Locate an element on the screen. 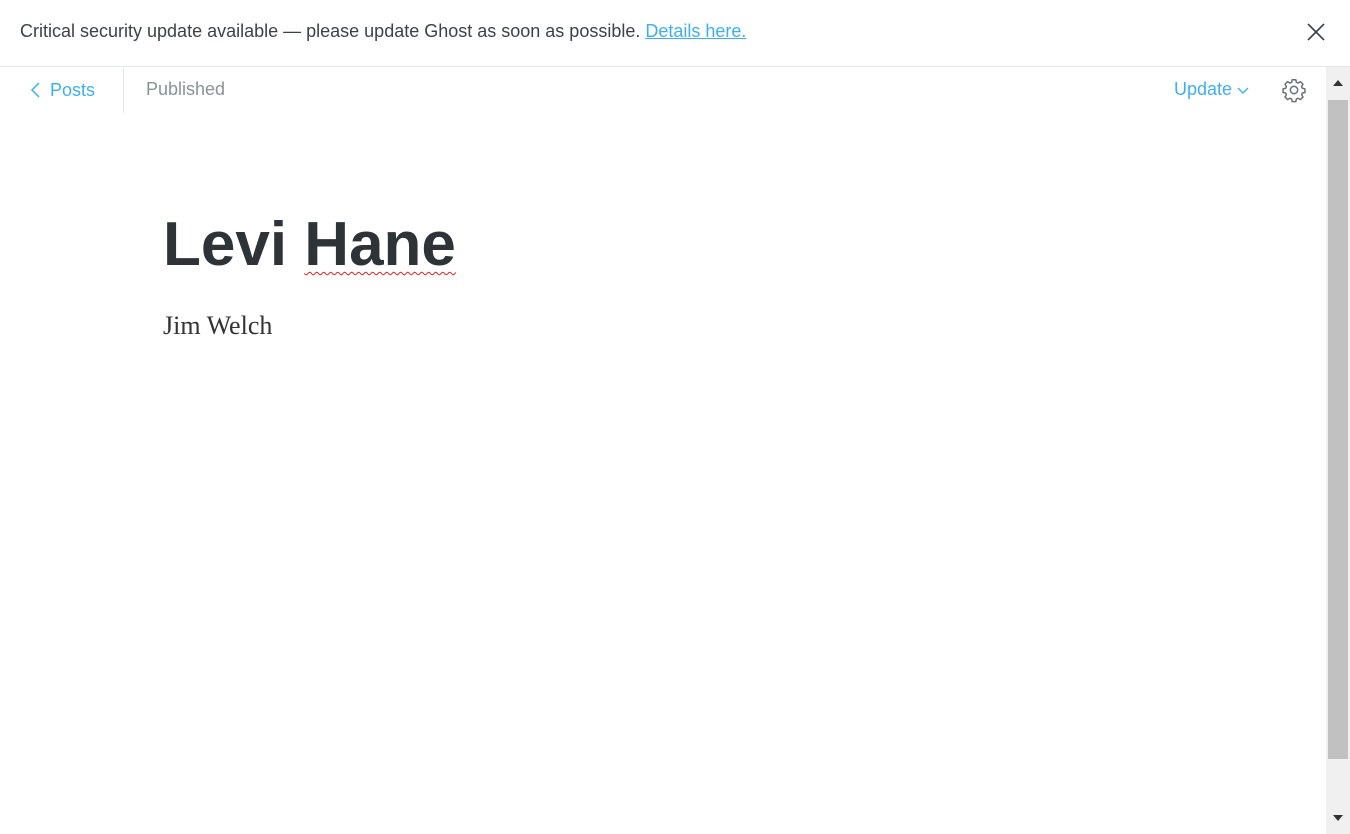 This screenshot has width=1350, height=834. post-title: Levi Hane is located at coordinates (309, 244).